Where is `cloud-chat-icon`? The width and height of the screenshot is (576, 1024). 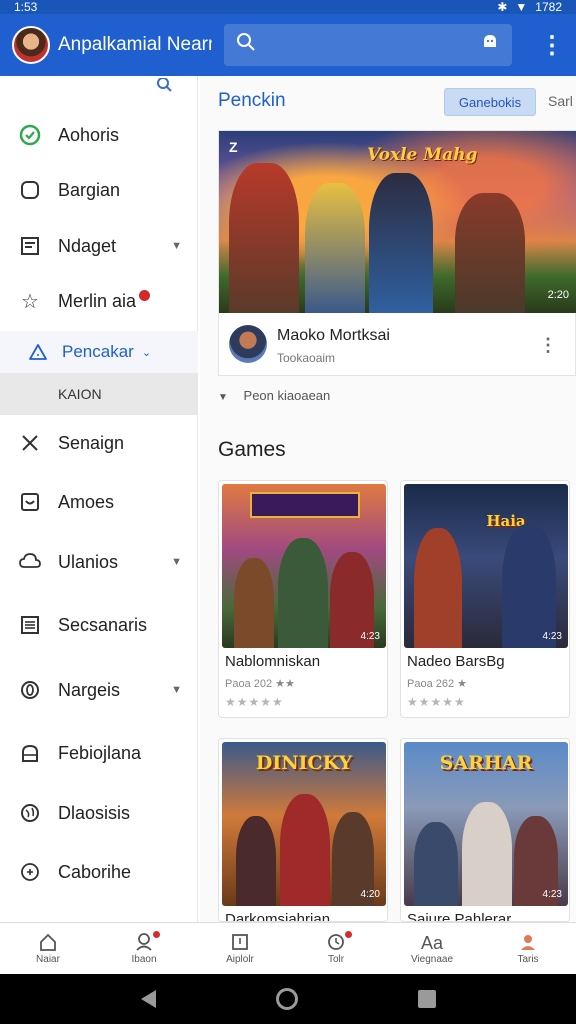 cloud-chat-icon is located at coordinates (30, 562).